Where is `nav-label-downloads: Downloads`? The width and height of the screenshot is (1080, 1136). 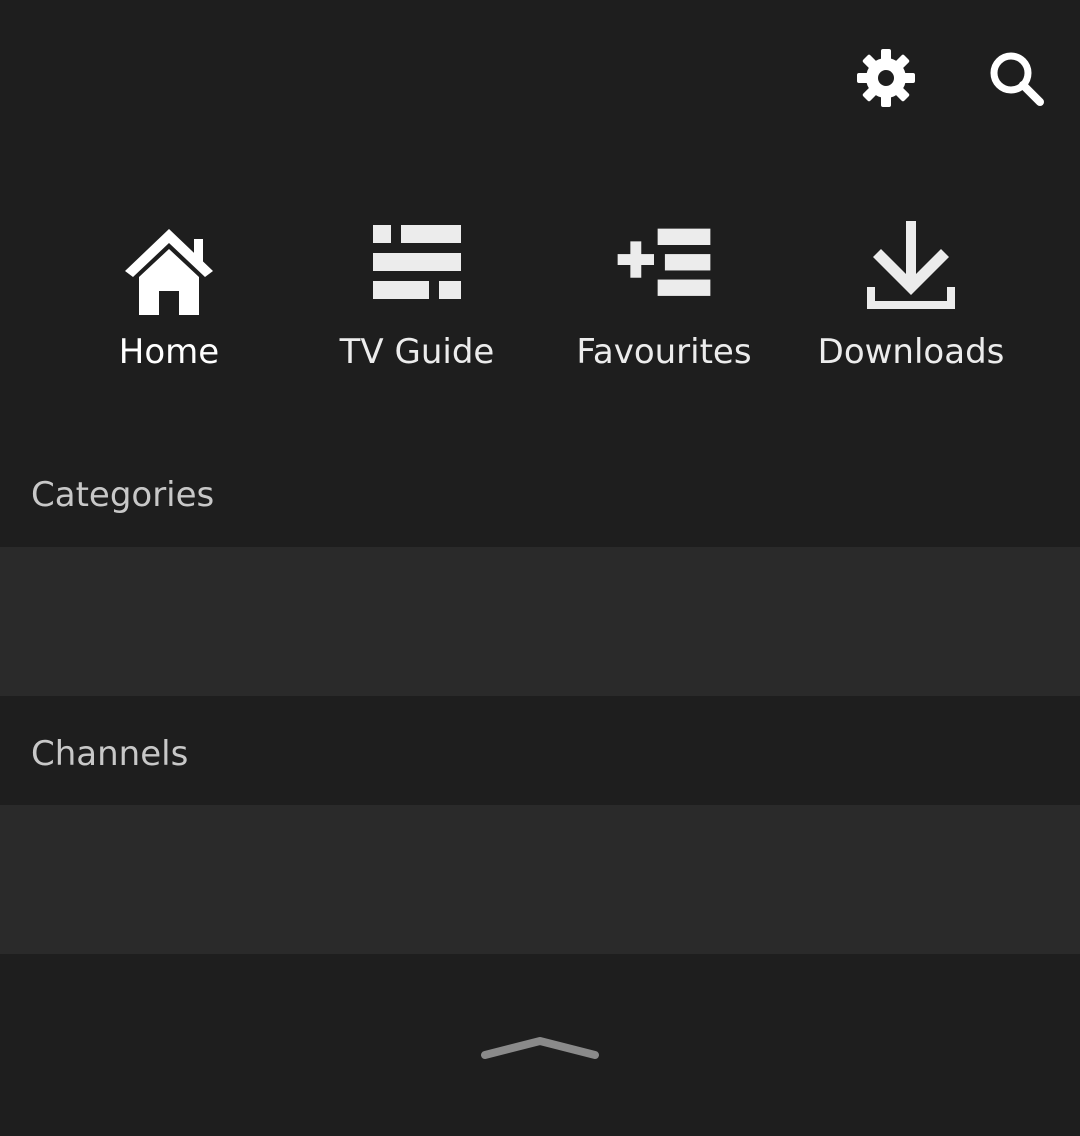
nav-label-downloads: Downloads is located at coordinates (911, 352).